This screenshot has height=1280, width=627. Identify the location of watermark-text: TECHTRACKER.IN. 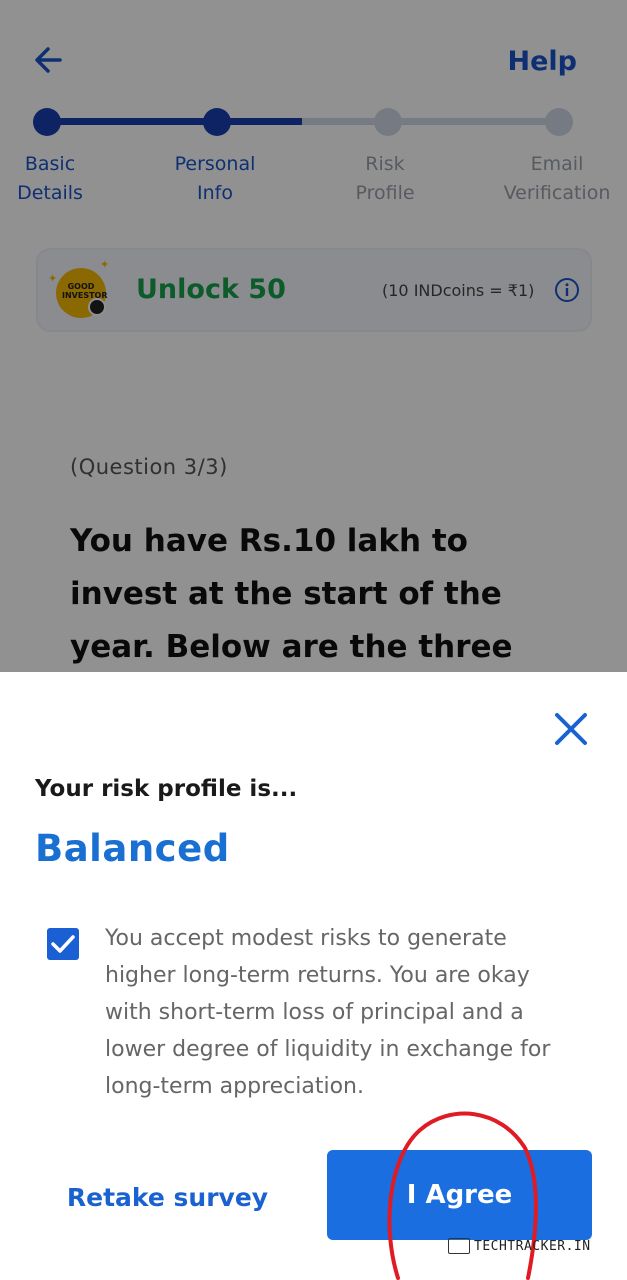
(532, 1246).